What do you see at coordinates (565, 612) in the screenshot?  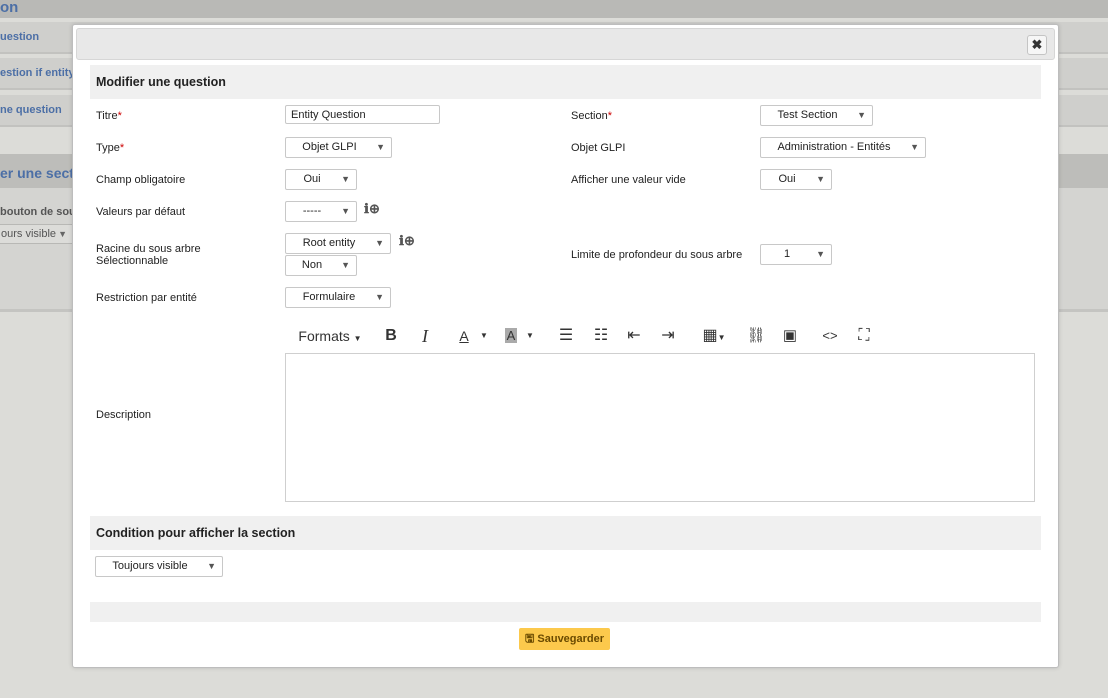 I see `footer-band` at bounding box center [565, 612].